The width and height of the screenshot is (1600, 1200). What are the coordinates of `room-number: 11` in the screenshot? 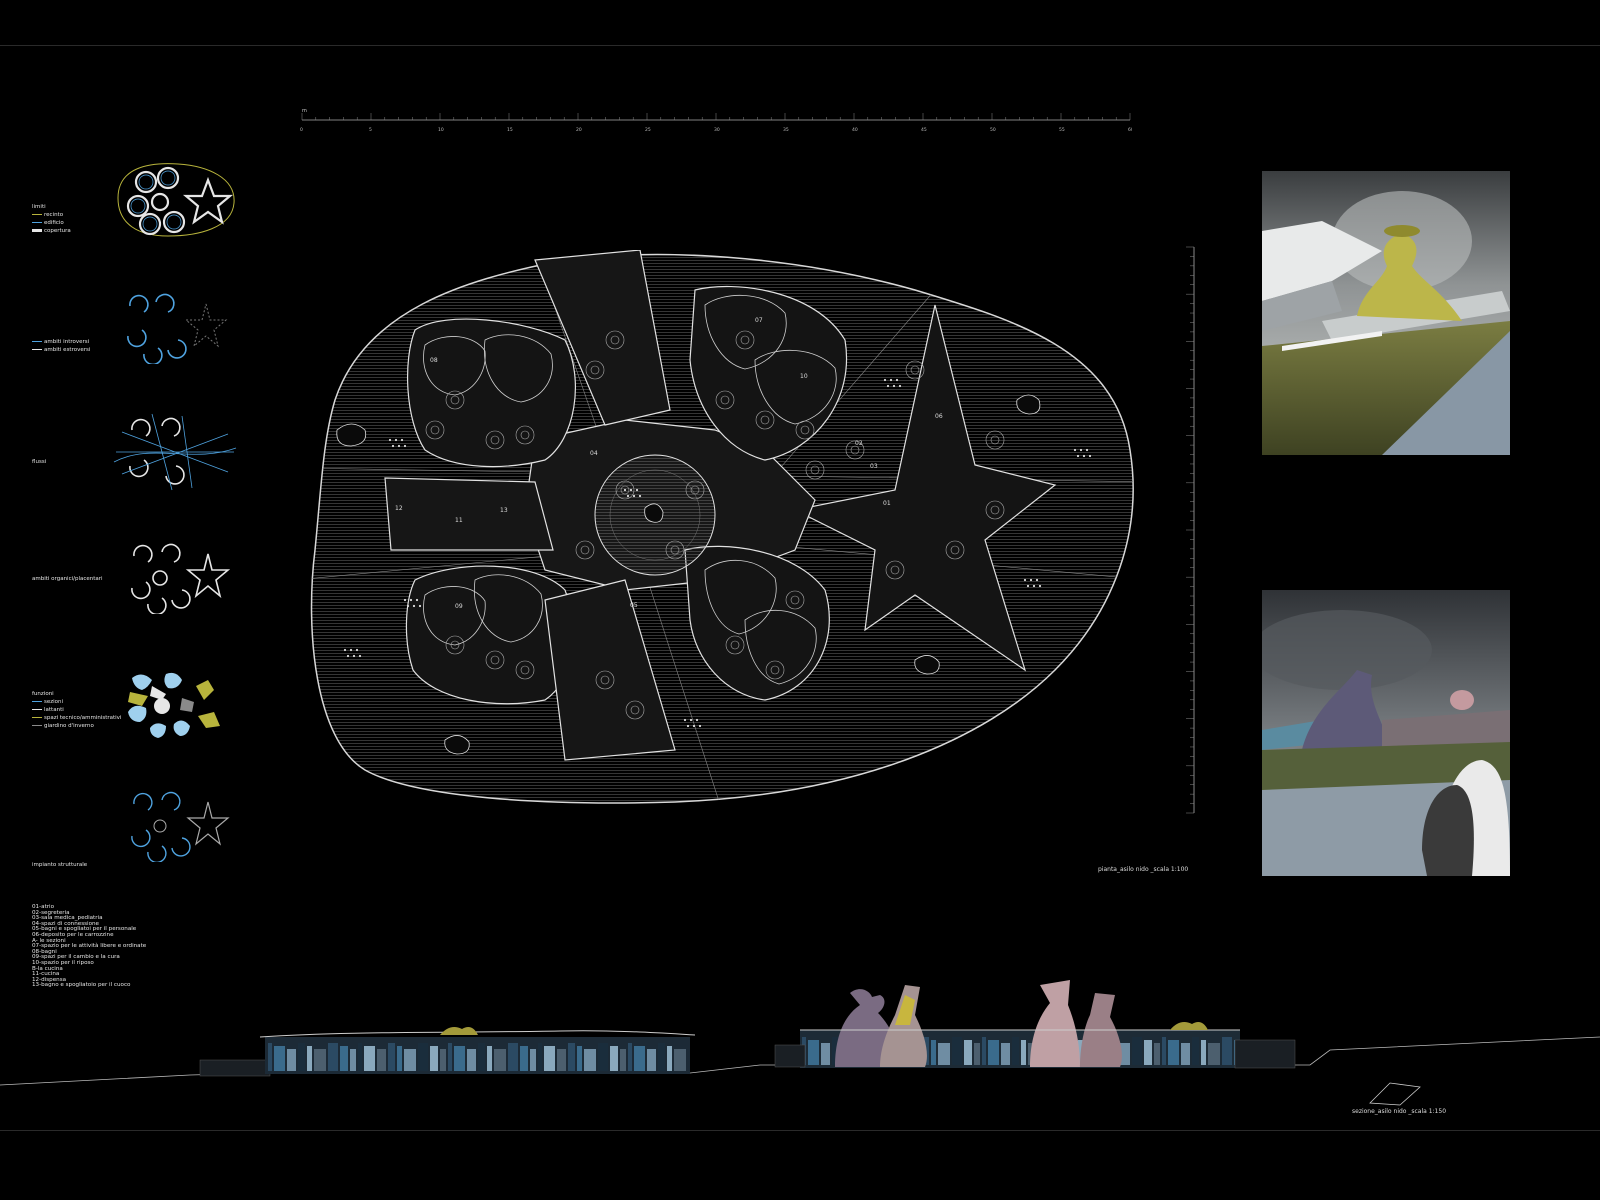 It's located at (459, 520).